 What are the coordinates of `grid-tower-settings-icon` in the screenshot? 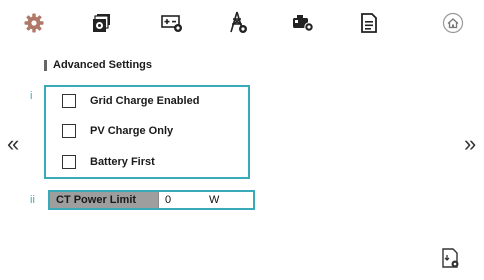 It's located at (238, 23).